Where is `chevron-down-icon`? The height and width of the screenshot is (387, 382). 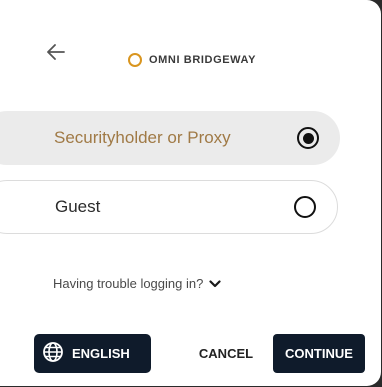
chevron-down-icon is located at coordinates (215, 283).